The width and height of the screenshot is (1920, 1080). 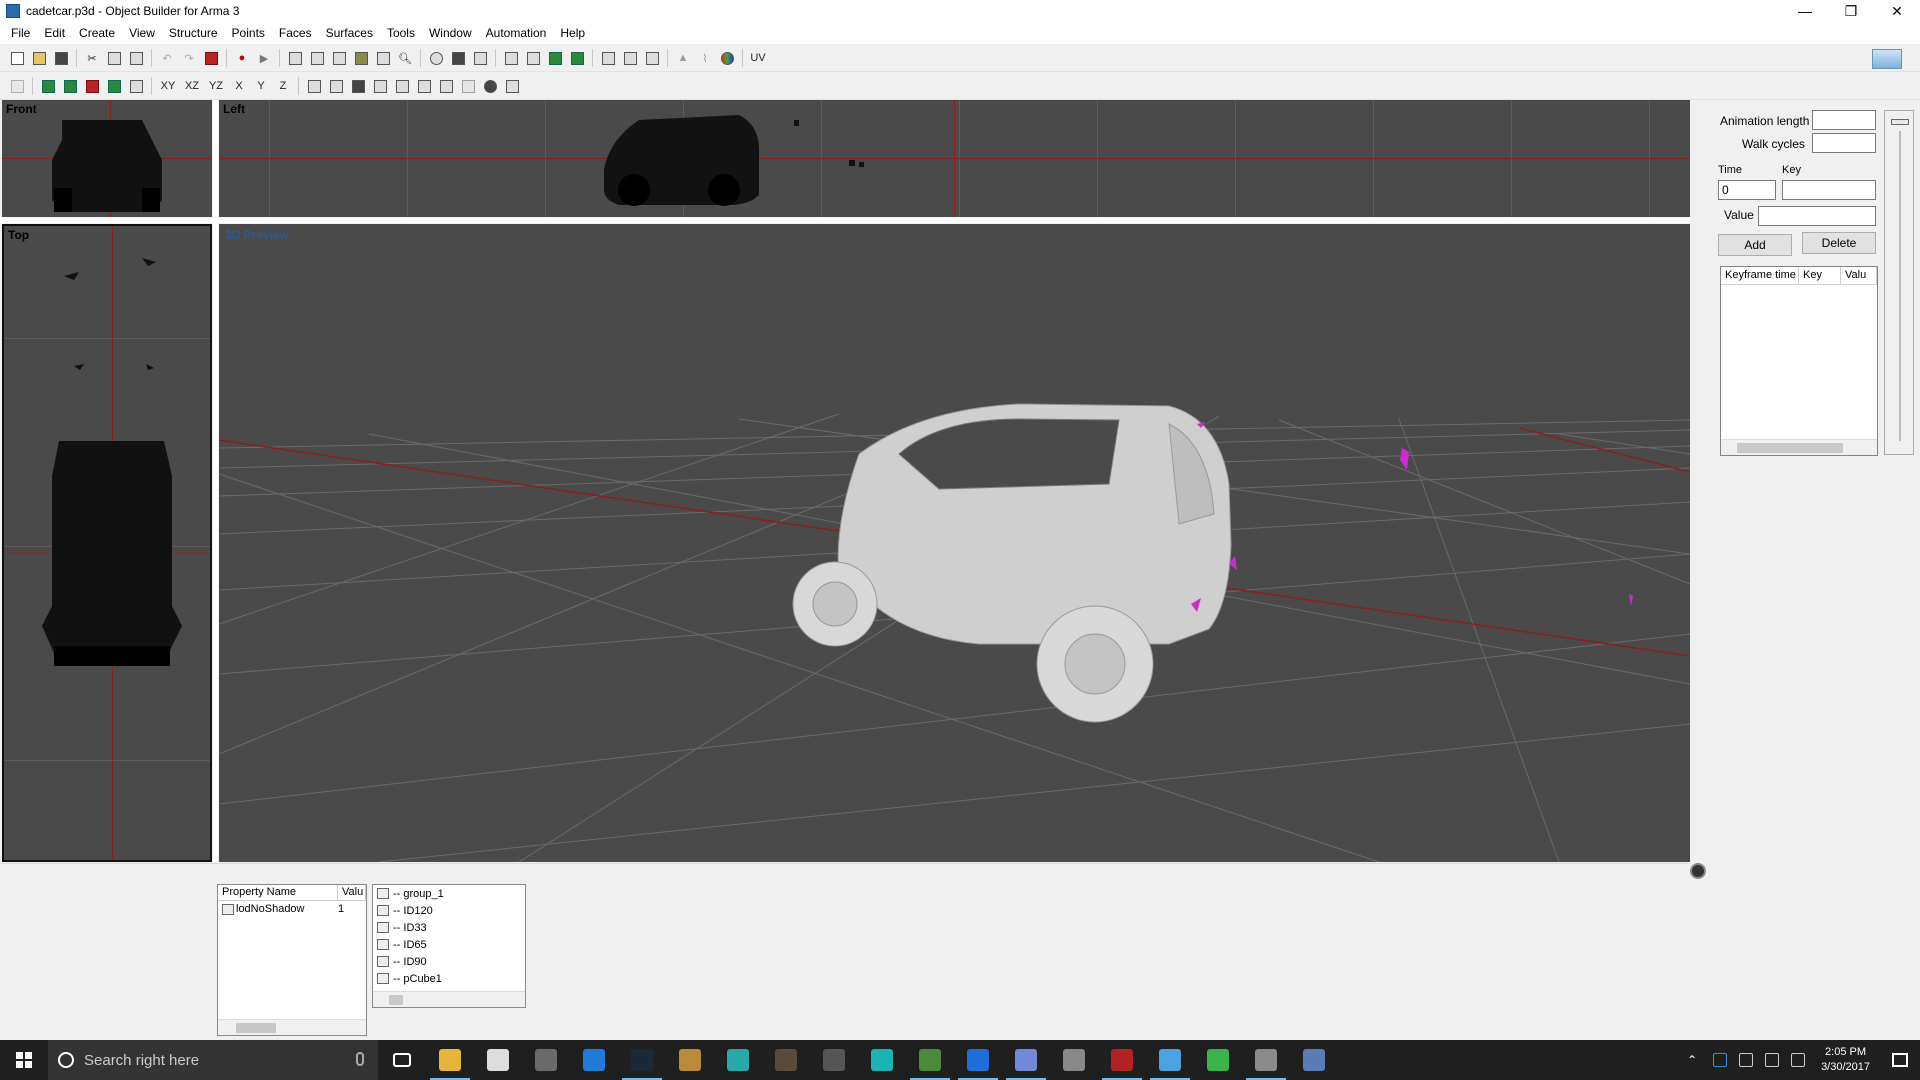 I want to click on open-file-icon, so click(x=39, y=58).